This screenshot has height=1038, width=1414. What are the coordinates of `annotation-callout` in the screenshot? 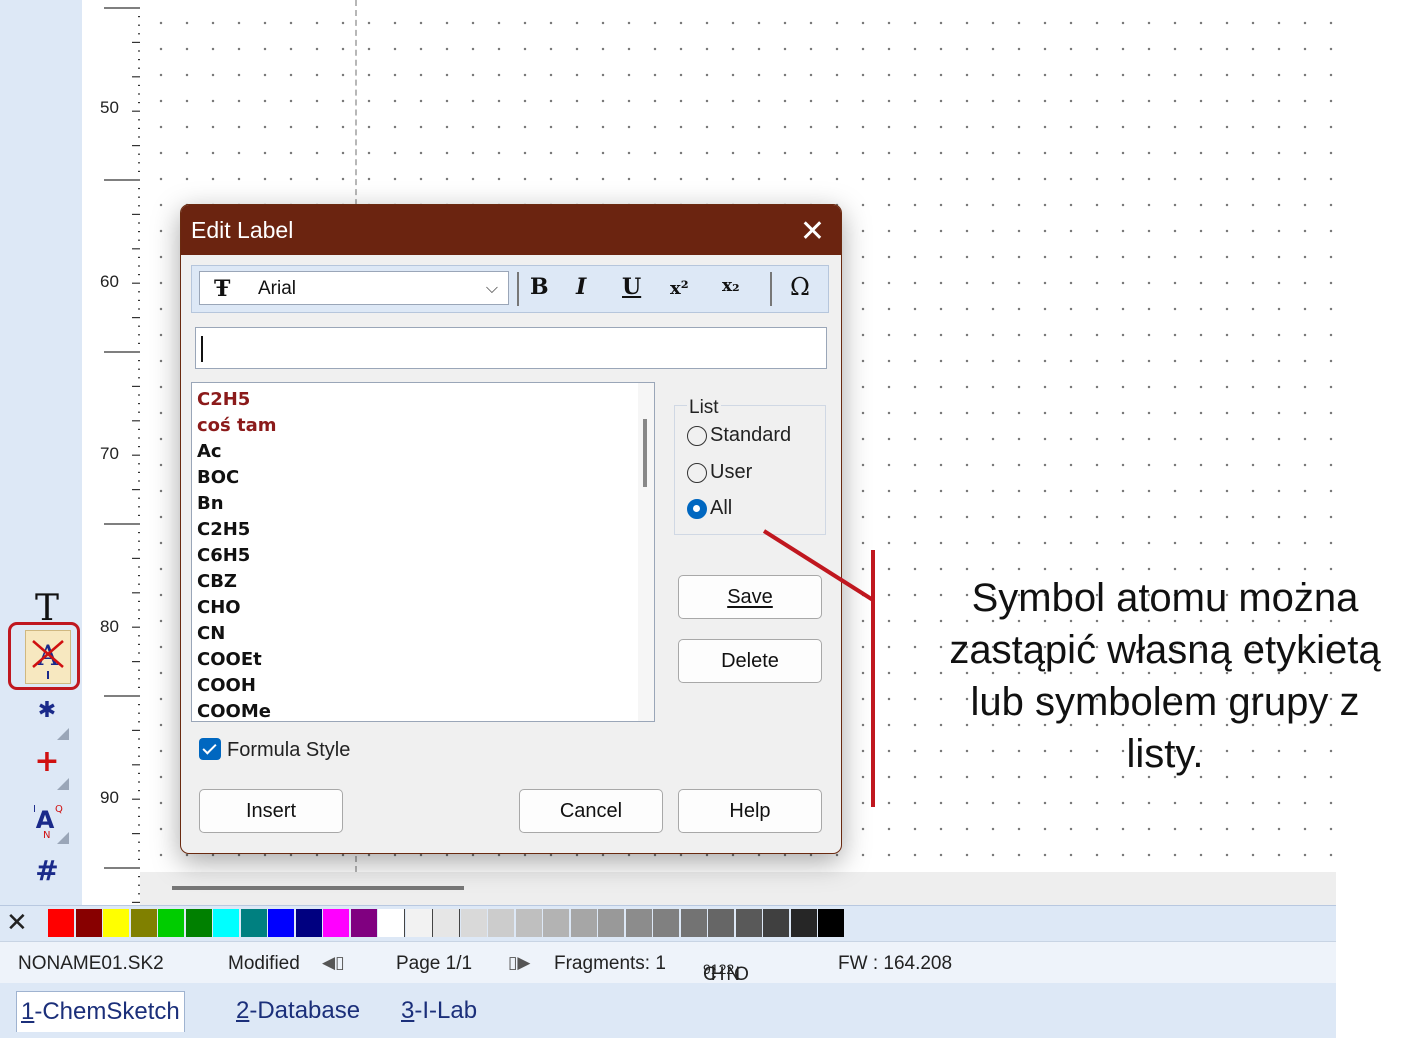 It's located at (818, 668).